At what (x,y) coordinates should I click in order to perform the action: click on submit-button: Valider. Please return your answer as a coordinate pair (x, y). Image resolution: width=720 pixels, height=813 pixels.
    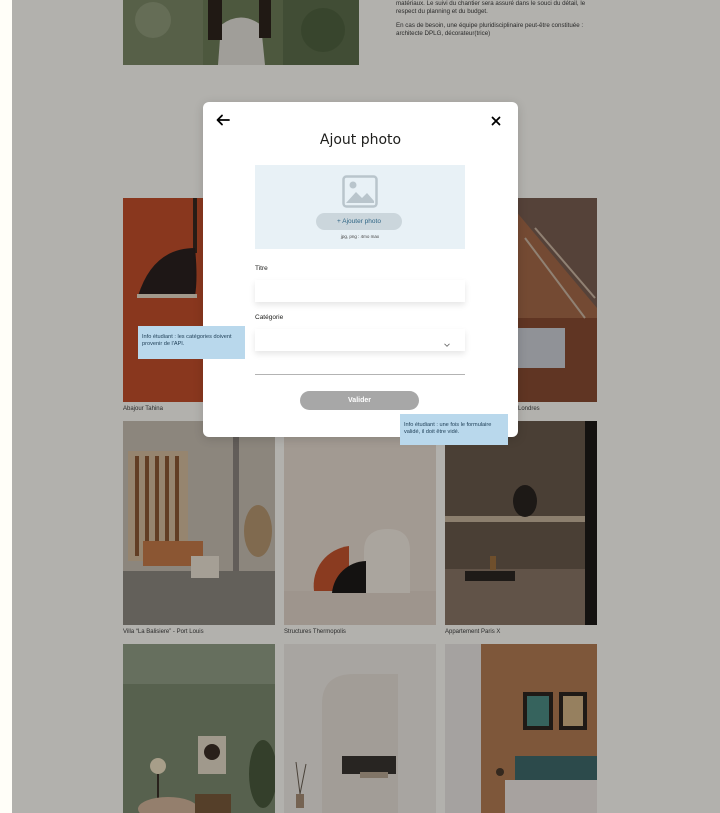
    Looking at the image, I should click on (359, 400).